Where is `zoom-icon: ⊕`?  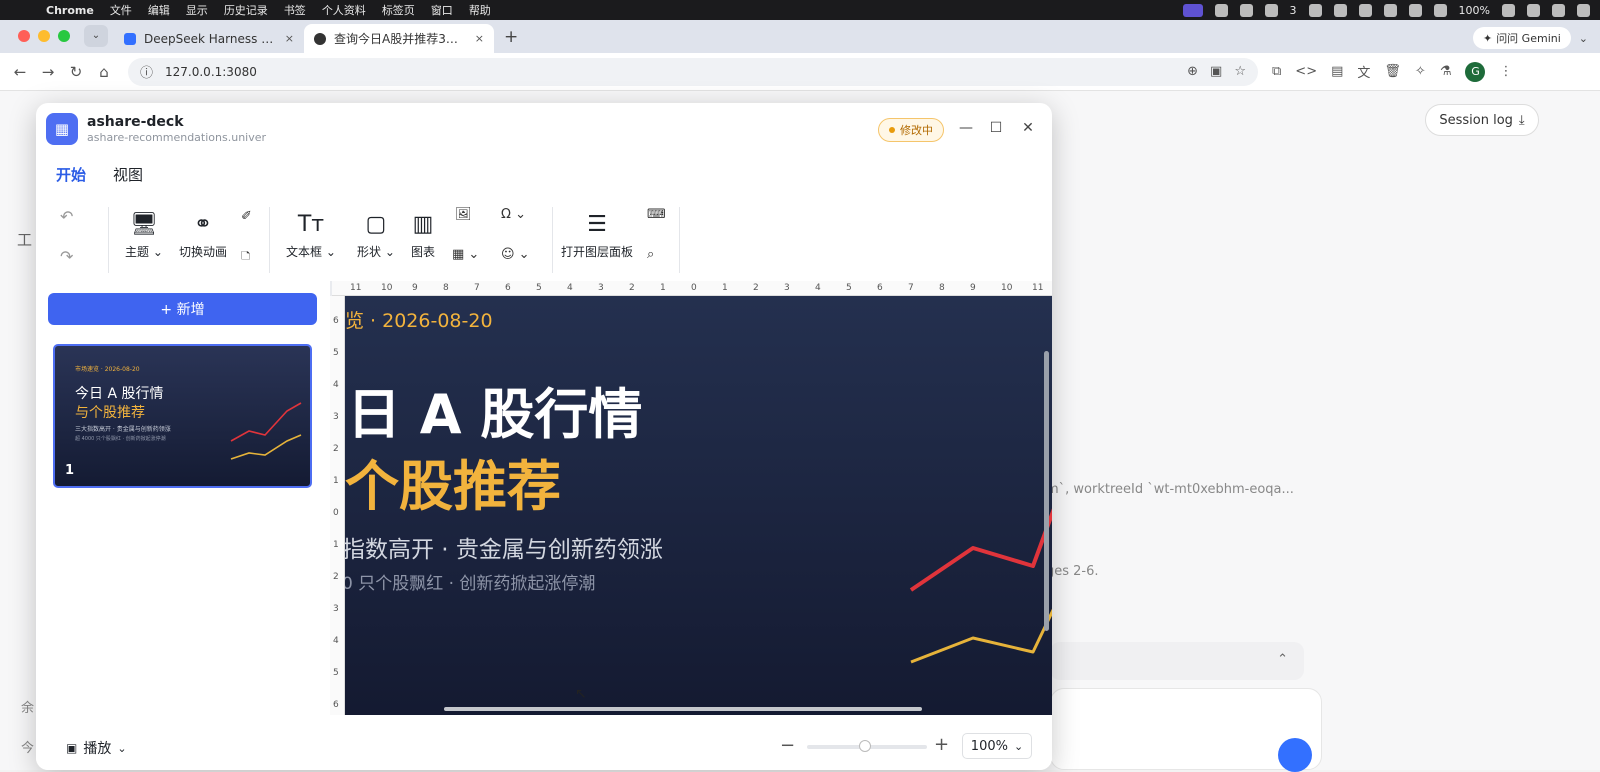 zoom-icon: ⊕ is located at coordinates (1192, 71).